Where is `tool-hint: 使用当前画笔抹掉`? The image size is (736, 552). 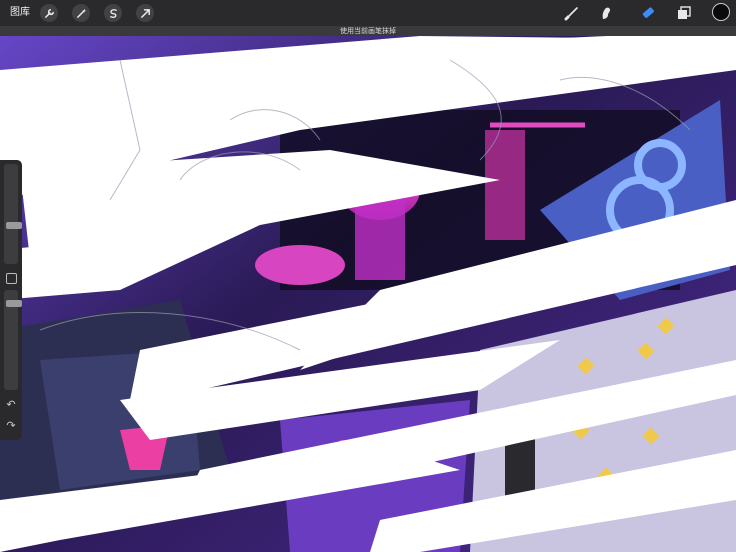 tool-hint: 使用当前画笔抹掉 is located at coordinates (368, 31).